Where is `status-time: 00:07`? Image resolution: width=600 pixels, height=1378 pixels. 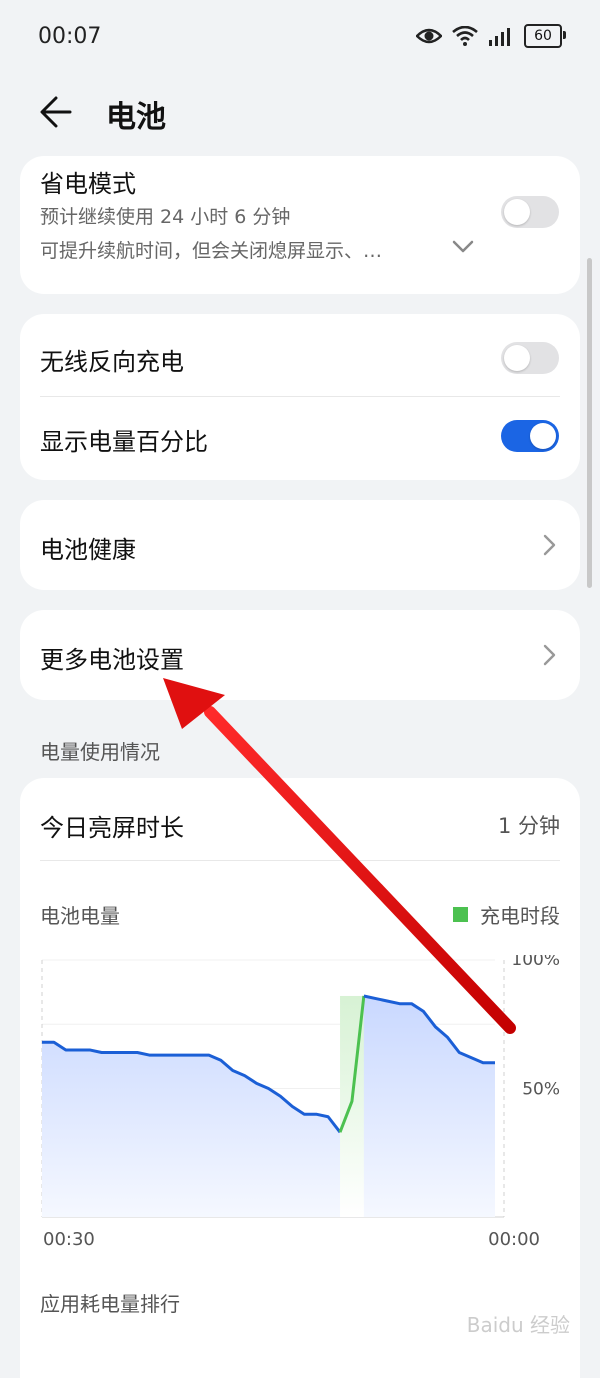 status-time: 00:07 is located at coordinates (70, 36).